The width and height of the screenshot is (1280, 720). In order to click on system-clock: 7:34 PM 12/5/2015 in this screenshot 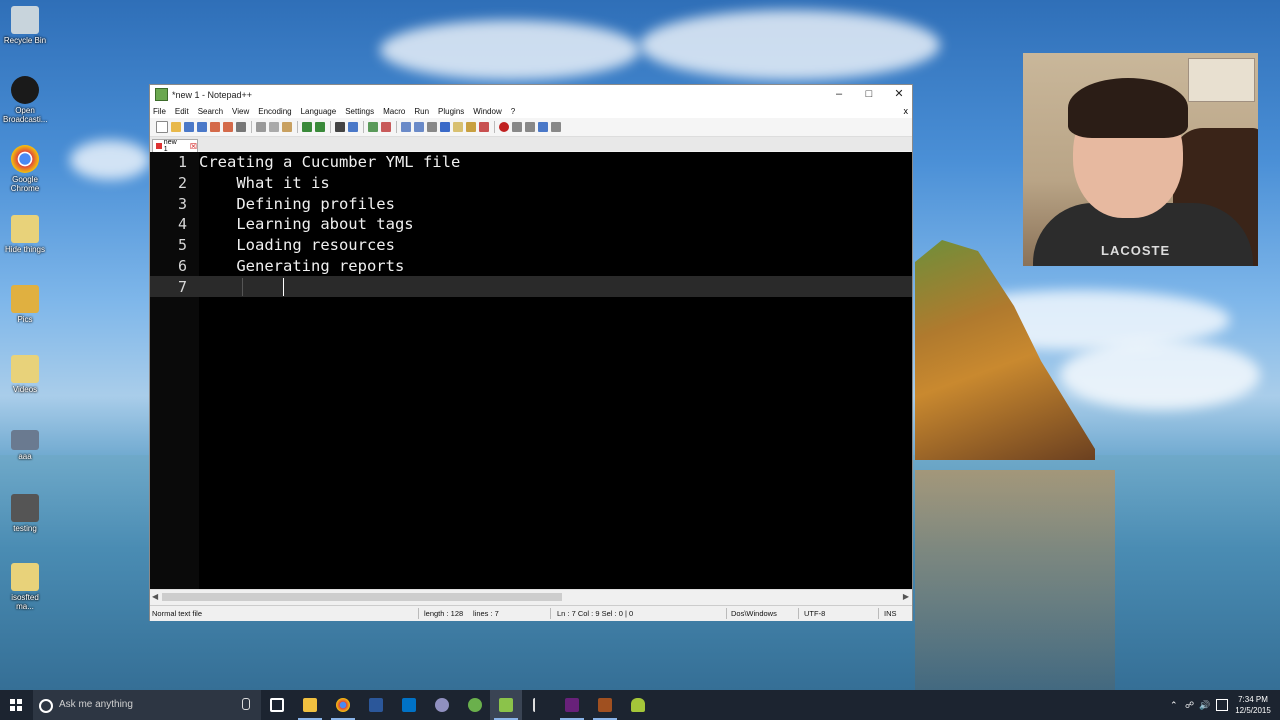, I will do `click(1253, 705)`.